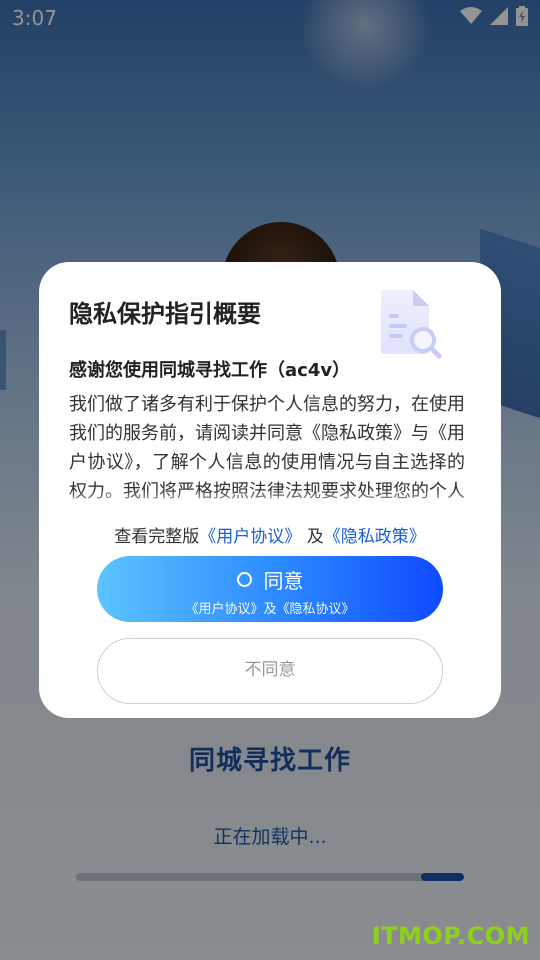 The width and height of the screenshot is (540, 960). Describe the element at coordinates (375, 537) in the screenshot. I see `privacy-policy-link: 《隐私政策》` at that location.